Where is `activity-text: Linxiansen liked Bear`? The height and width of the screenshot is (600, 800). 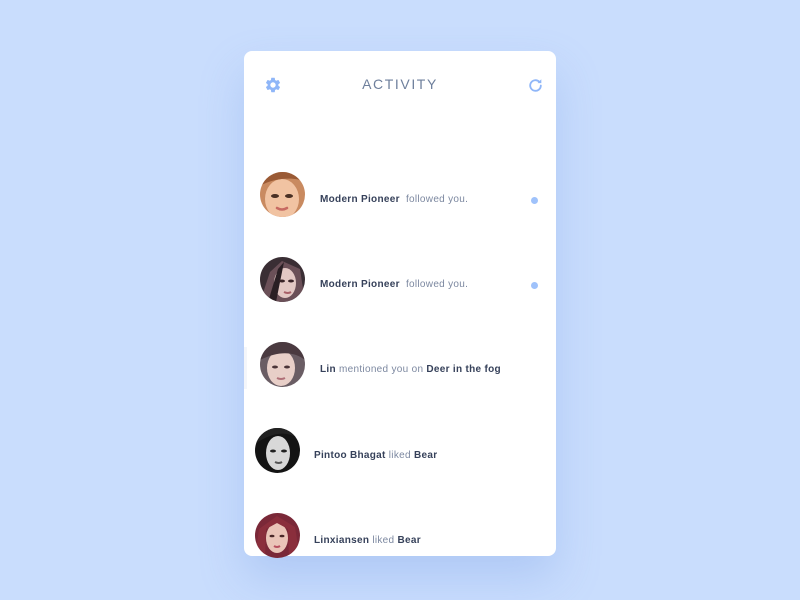 activity-text: Linxiansen liked Bear is located at coordinates (367, 540).